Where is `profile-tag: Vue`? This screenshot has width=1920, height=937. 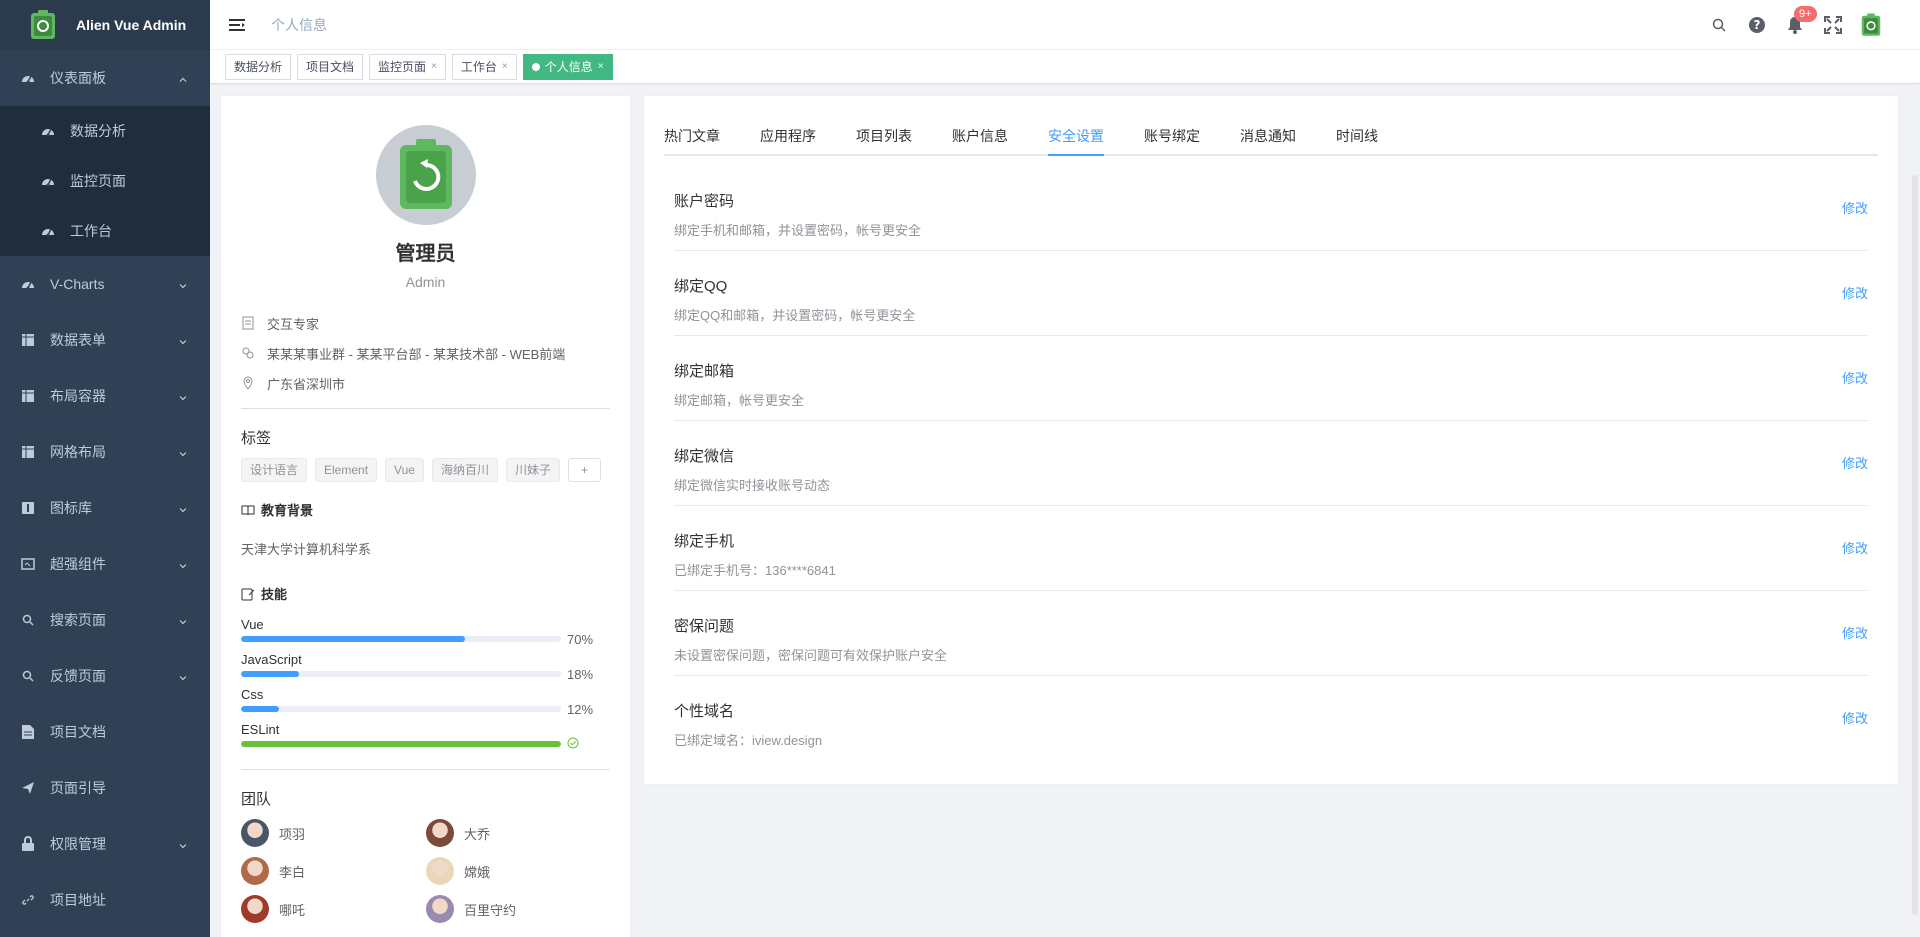
profile-tag: Vue is located at coordinates (404, 470).